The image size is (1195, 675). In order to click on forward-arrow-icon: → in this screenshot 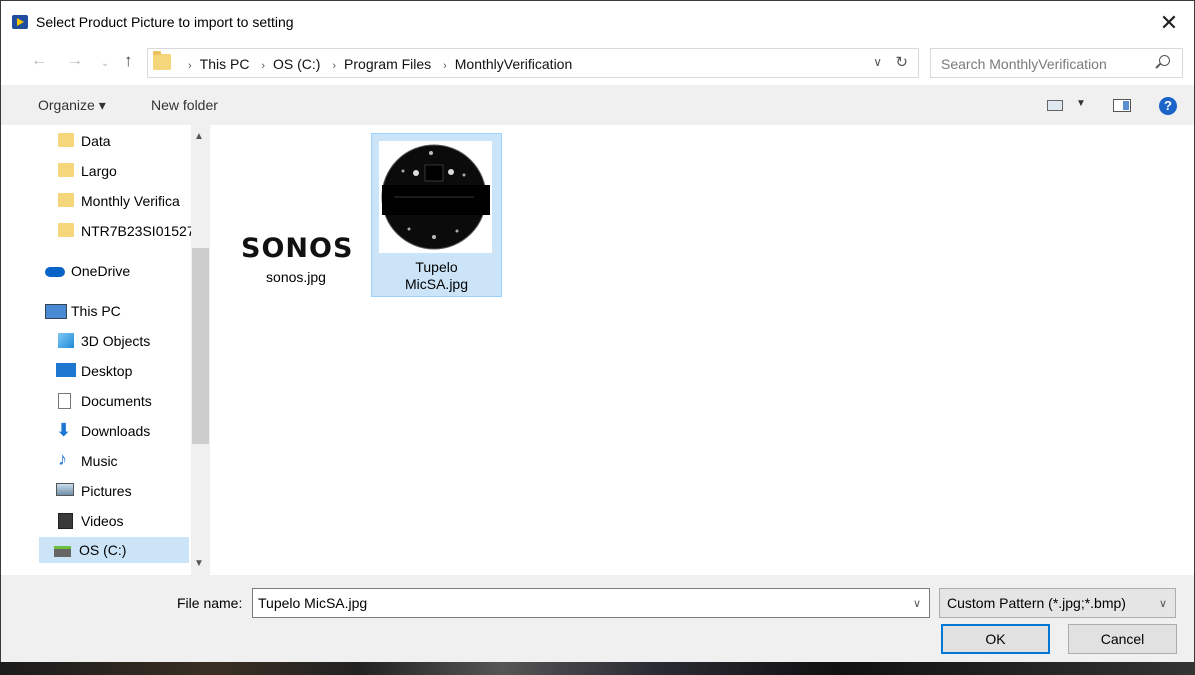, I will do `click(75, 61)`.